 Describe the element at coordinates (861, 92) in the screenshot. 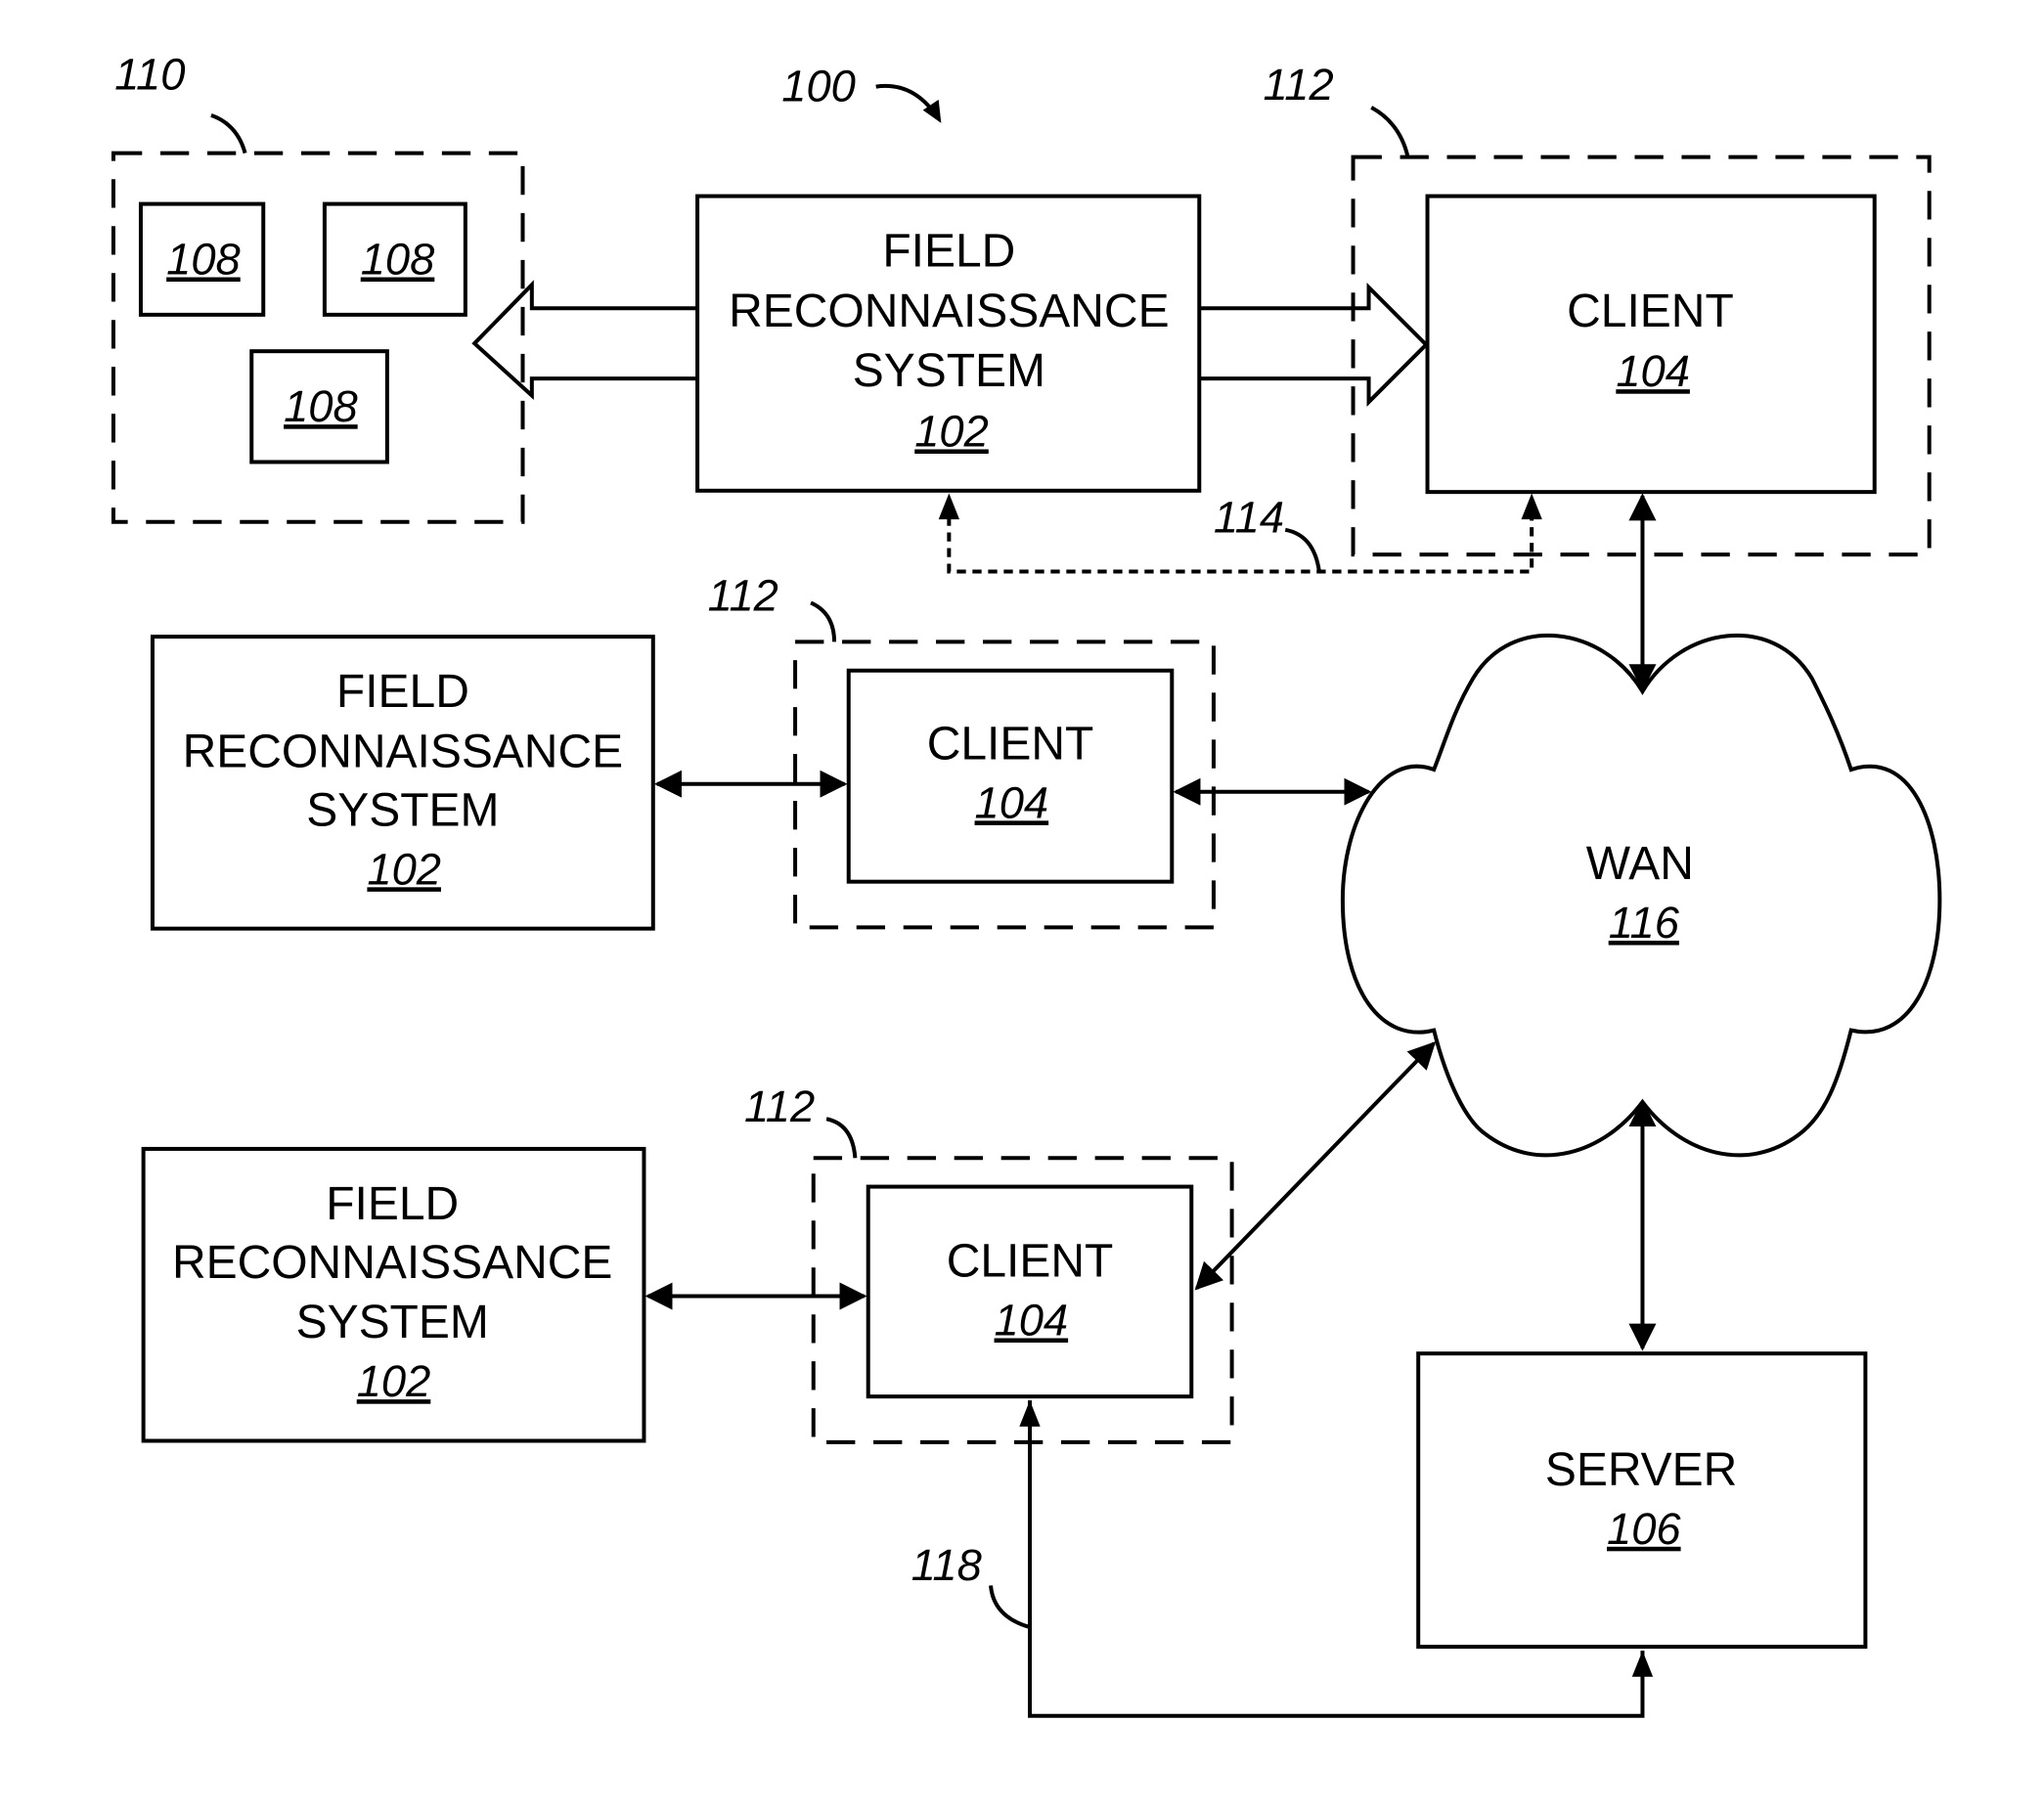

I see `figure-ref-100: 100` at that location.